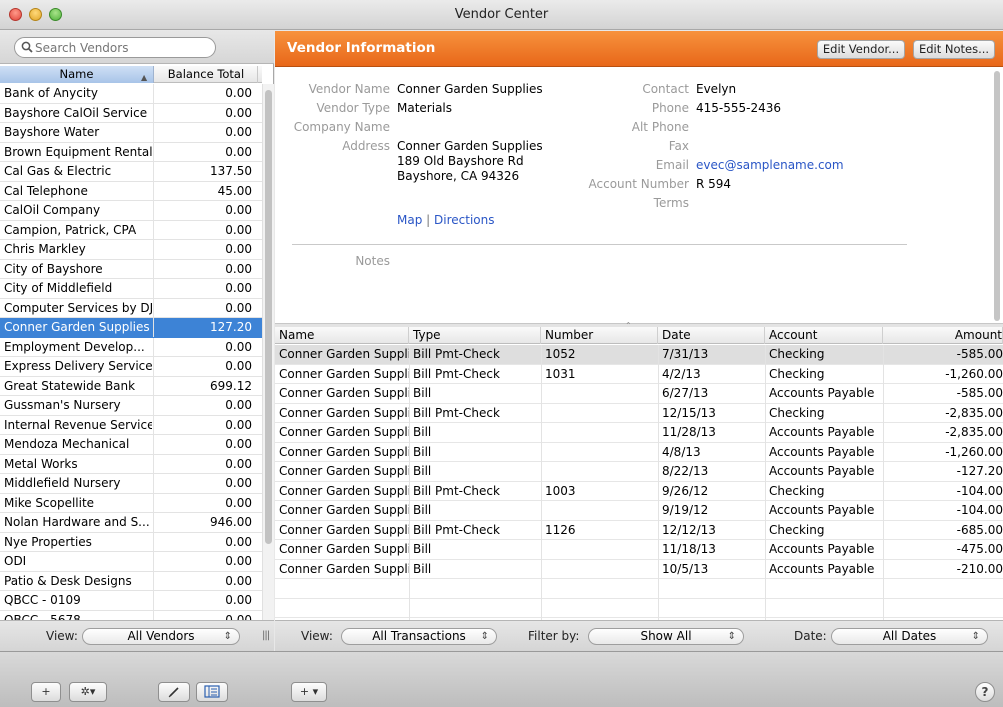 The height and width of the screenshot is (707, 1003). I want to click on vendor-row: ODI 0.00, so click(131, 562).